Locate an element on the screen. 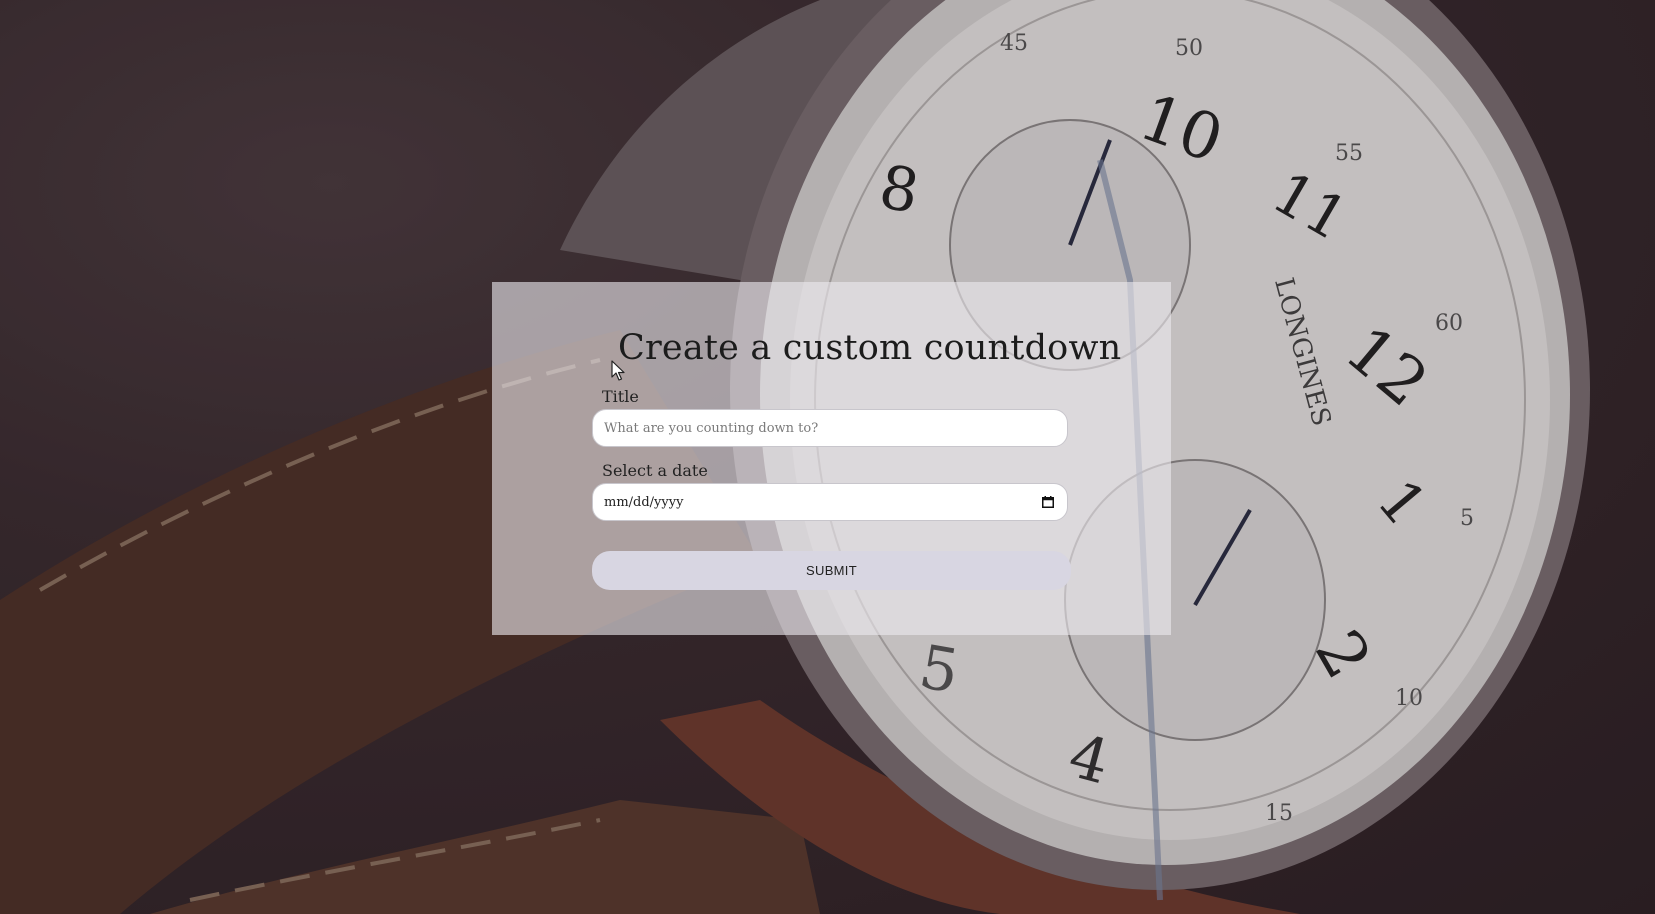 This screenshot has width=1655, height=914. page-title: Create a custom countdown is located at coordinates (870, 348).